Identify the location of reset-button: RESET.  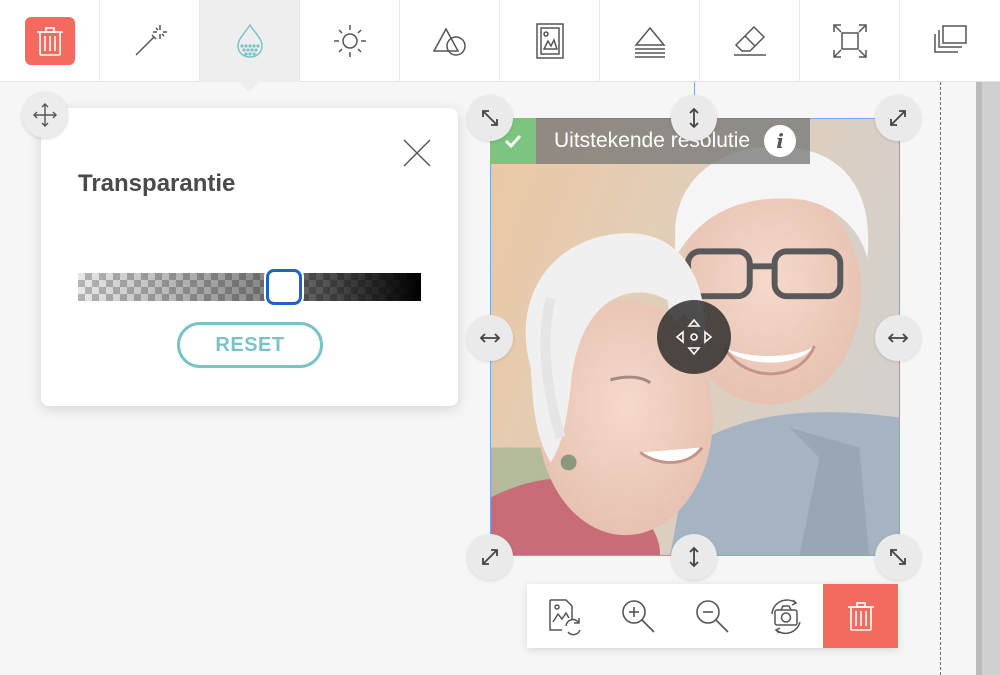
(250, 345).